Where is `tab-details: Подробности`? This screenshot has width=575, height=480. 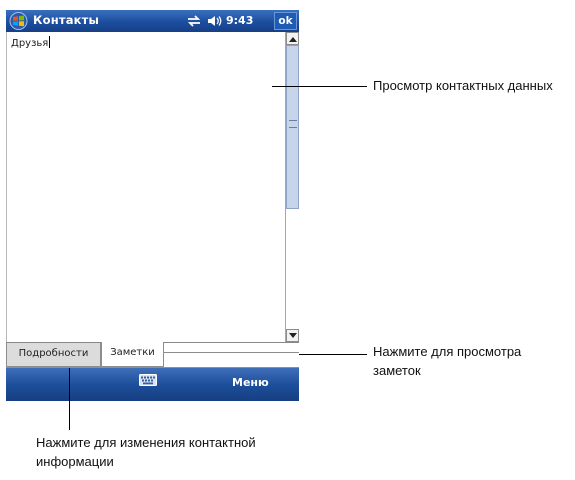 tab-details: Подробности is located at coordinates (53, 355).